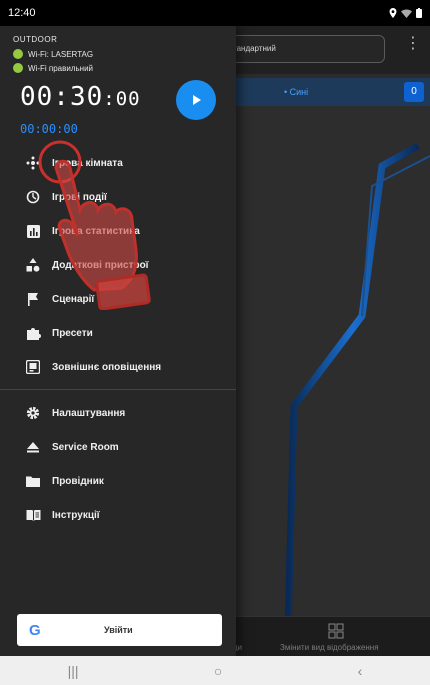 This screenshot has height=685, width=430. What do you see at coordinates (360, 671) in the screenshot?
I see `back-icon: ‹` at bounding box center [360, 671].